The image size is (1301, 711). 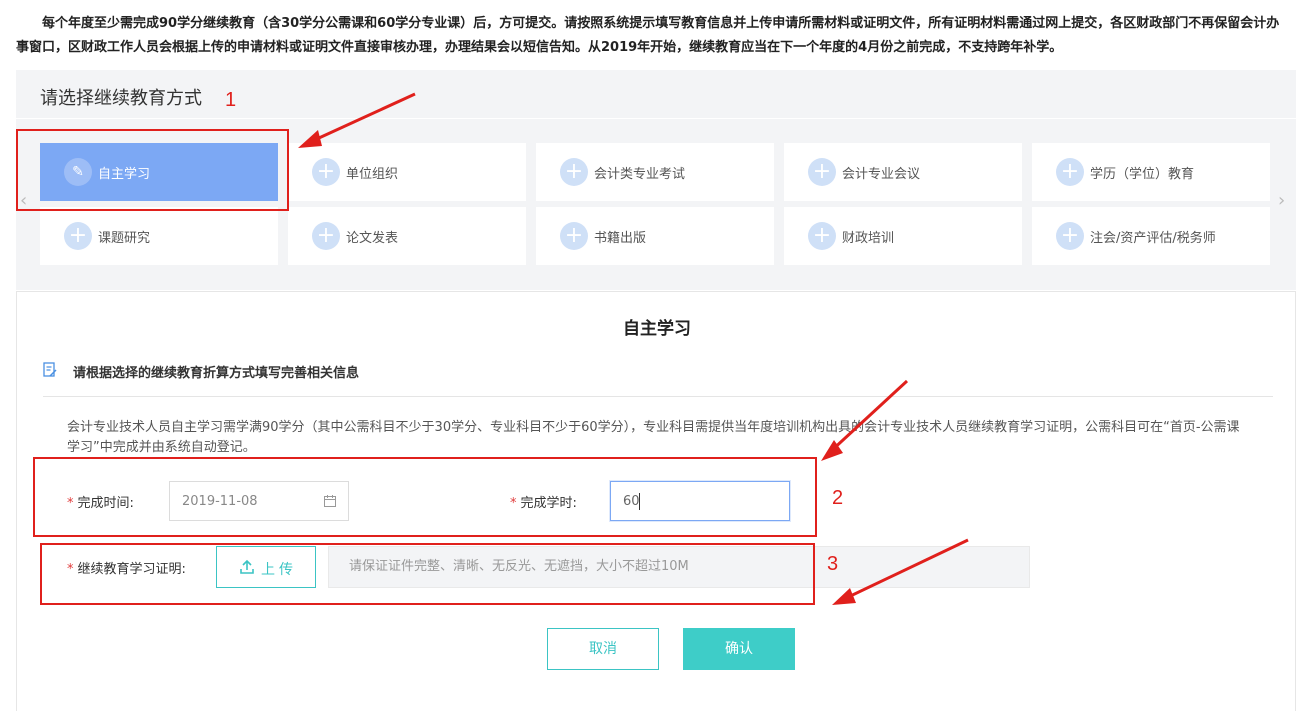 I want to click on method-label: 单位组织, so click(x=372, y=174).